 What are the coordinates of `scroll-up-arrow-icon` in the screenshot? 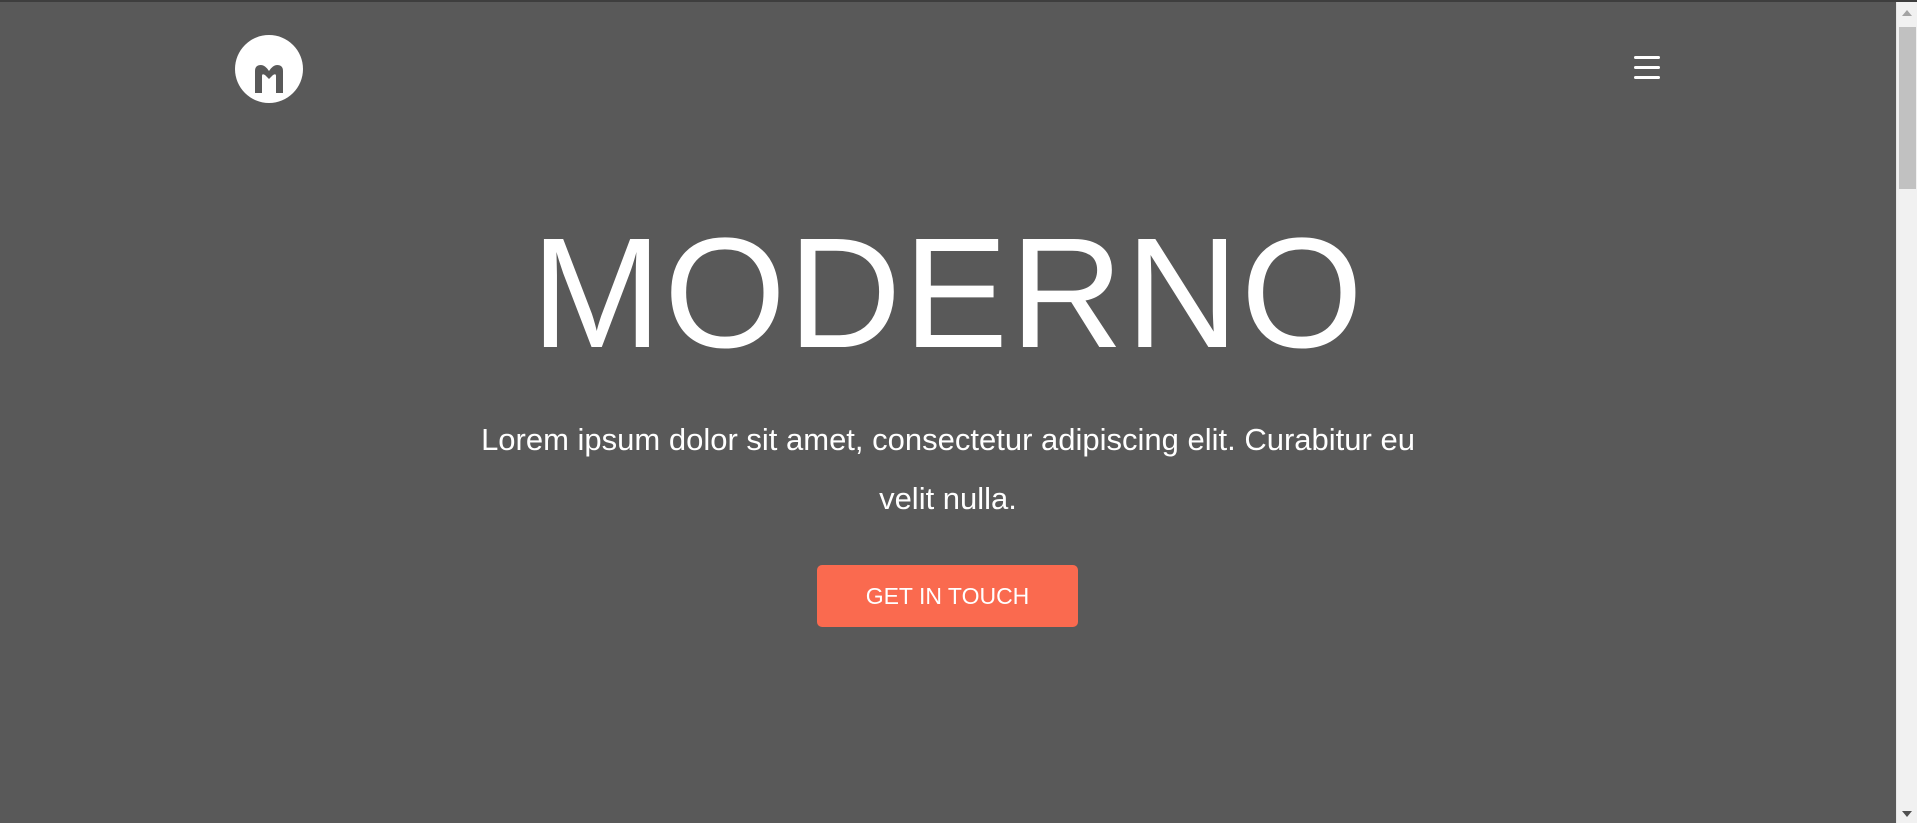 It's located at (1907, 13).